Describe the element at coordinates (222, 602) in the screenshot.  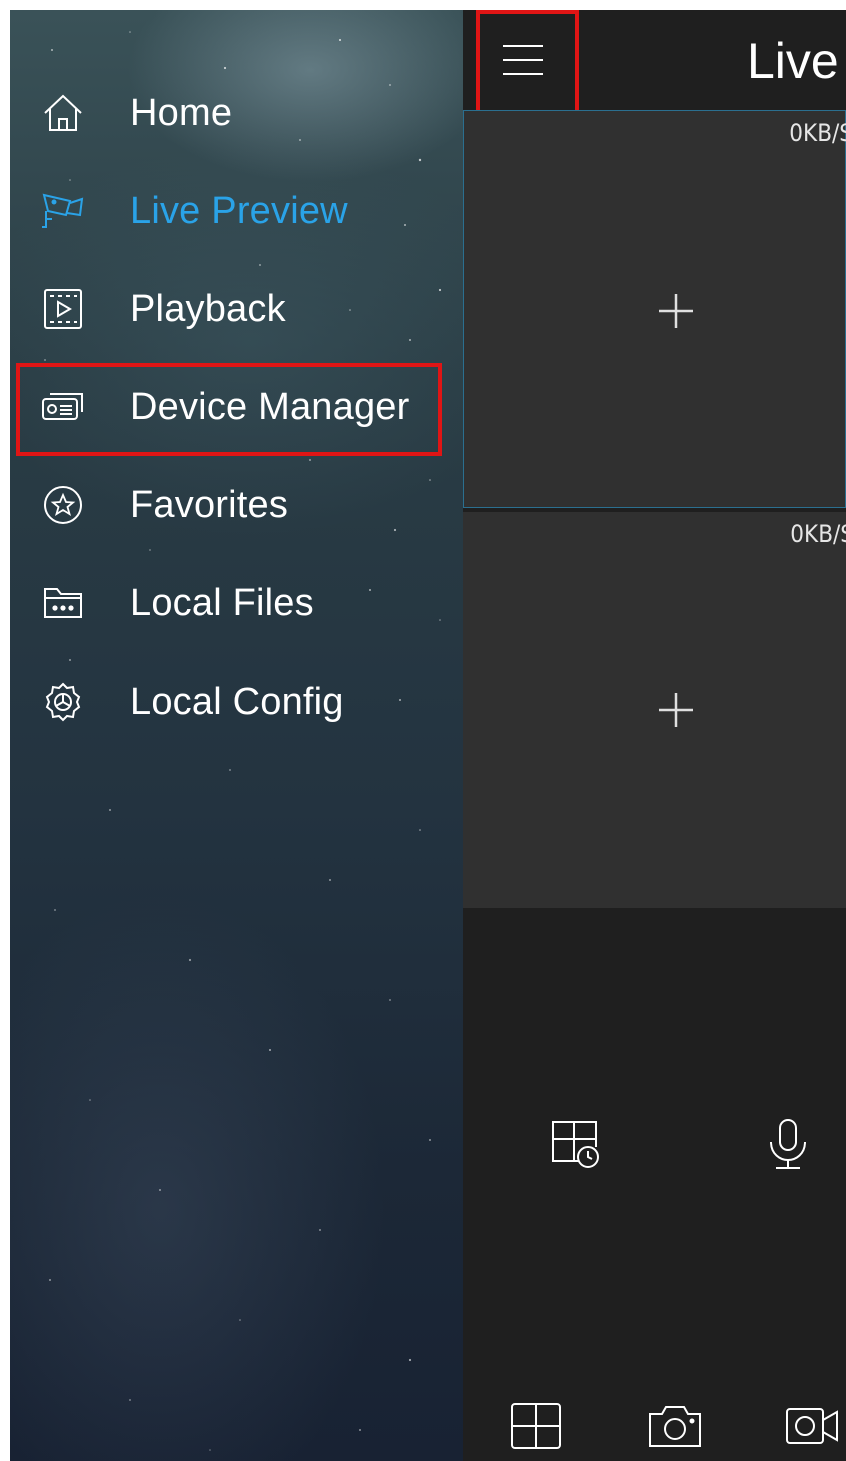
I see `sidebar-item-label: Local Files` at that location.